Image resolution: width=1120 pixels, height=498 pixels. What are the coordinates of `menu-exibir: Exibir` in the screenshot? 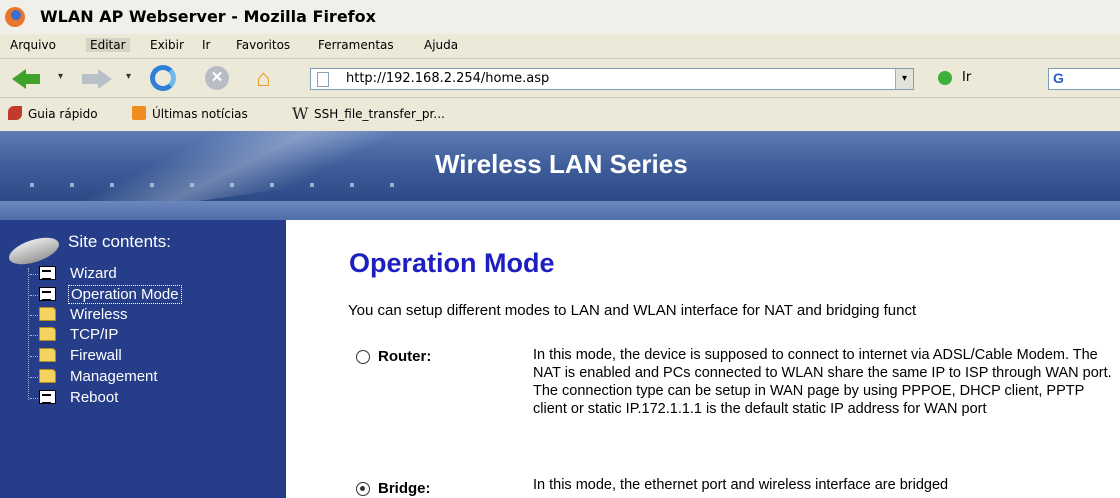 It's located at (167, 45).